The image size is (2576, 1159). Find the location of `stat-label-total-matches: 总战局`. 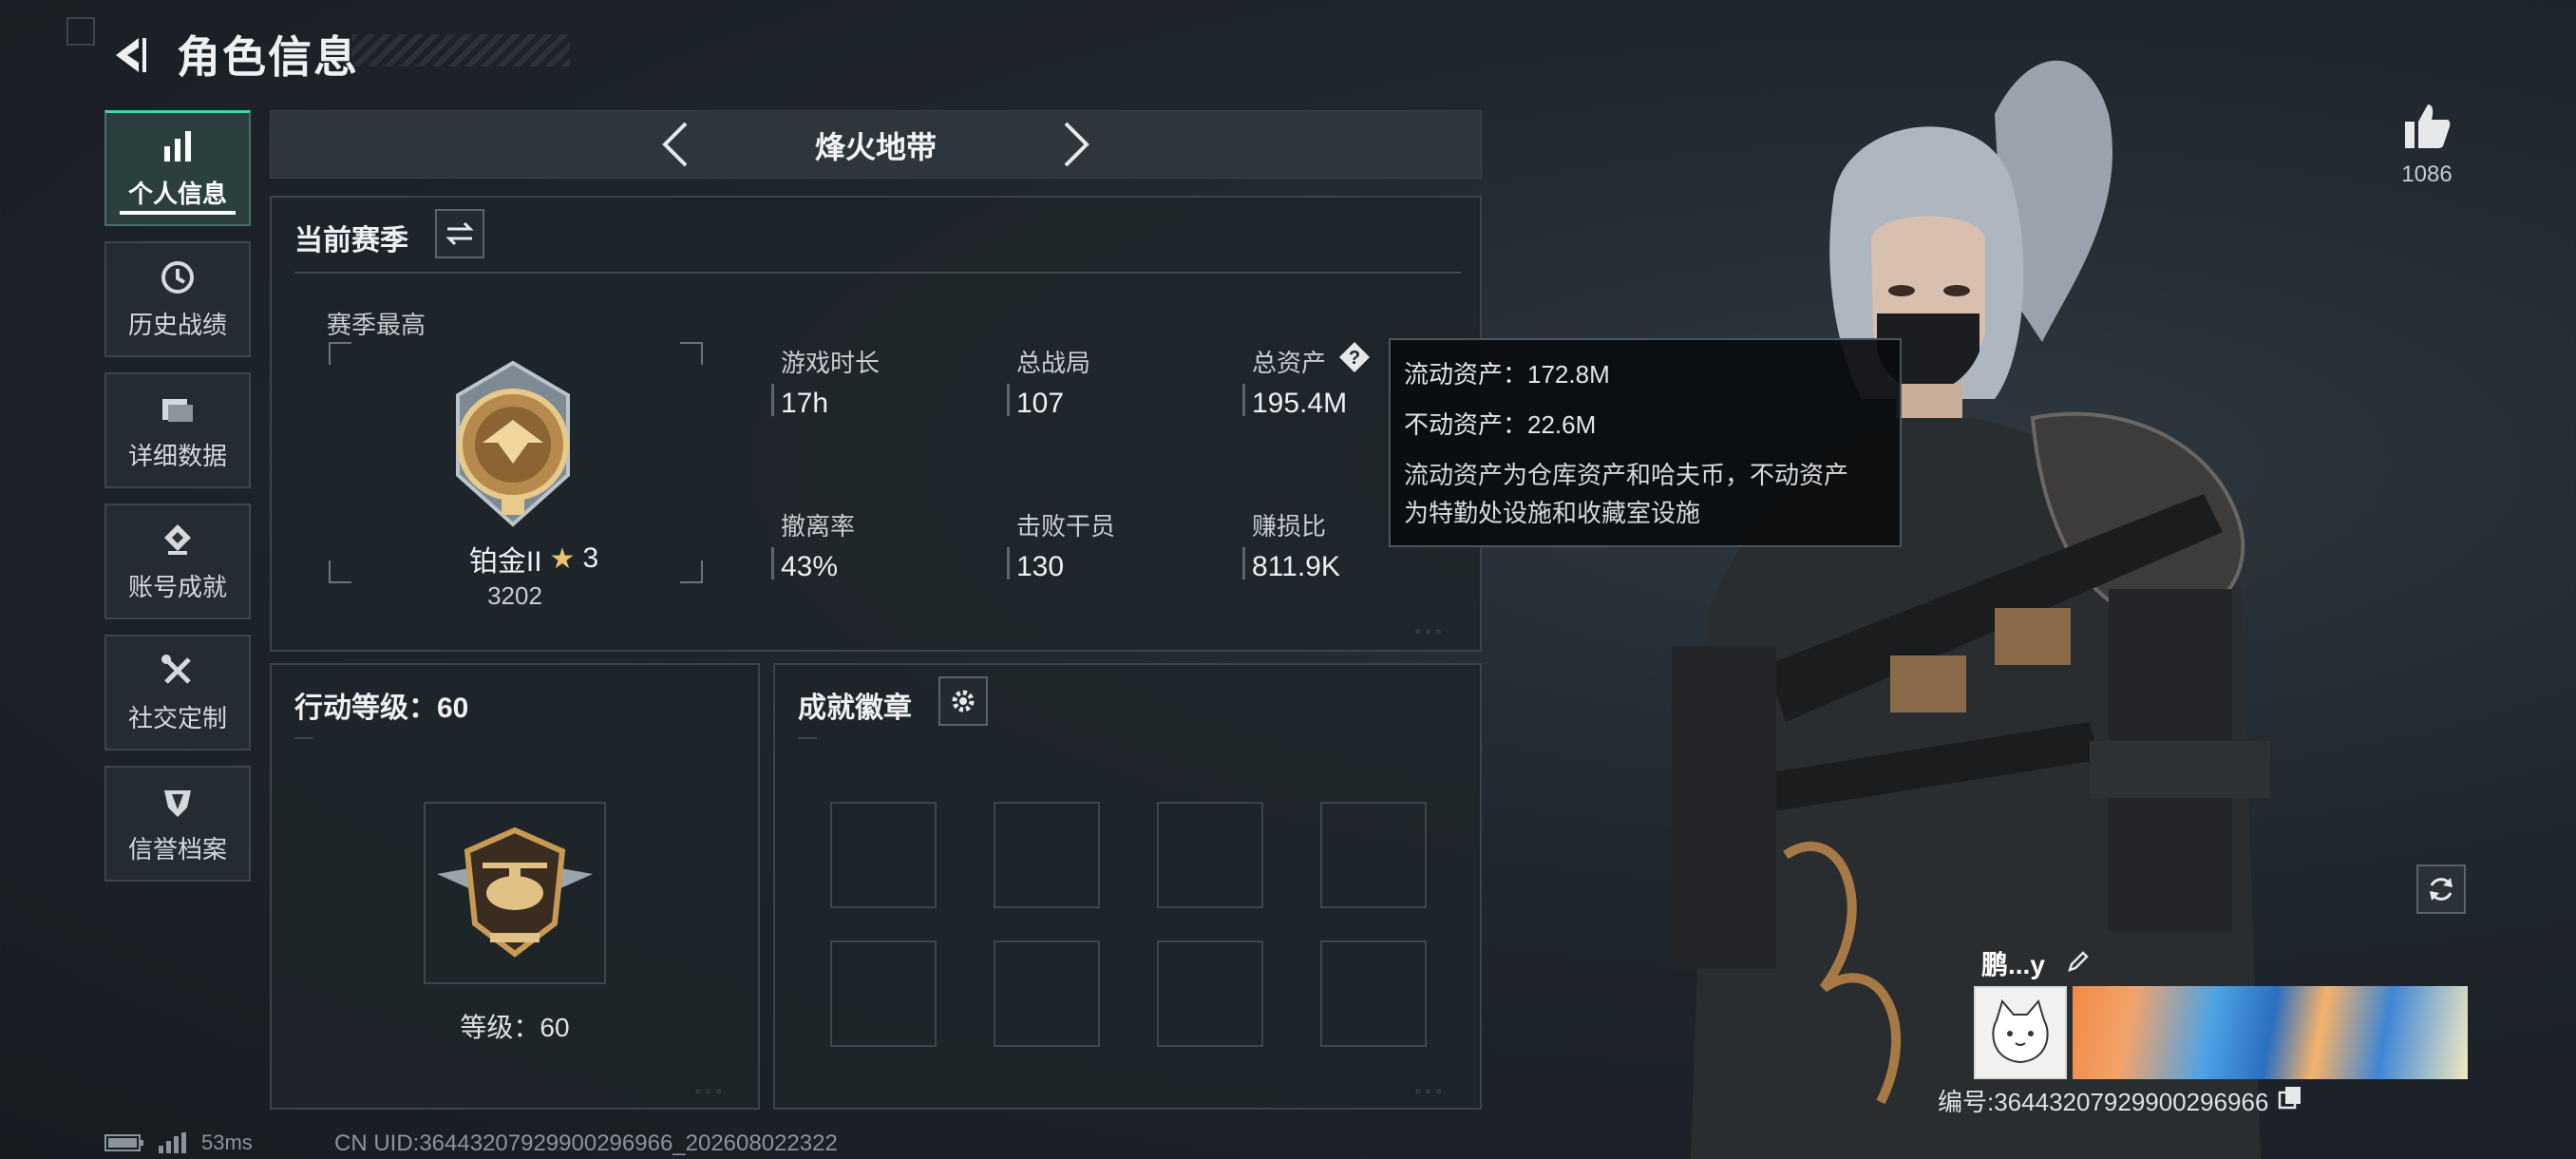

stat-label-total-matches: 总战局 is located at coordinates (1053, 363).